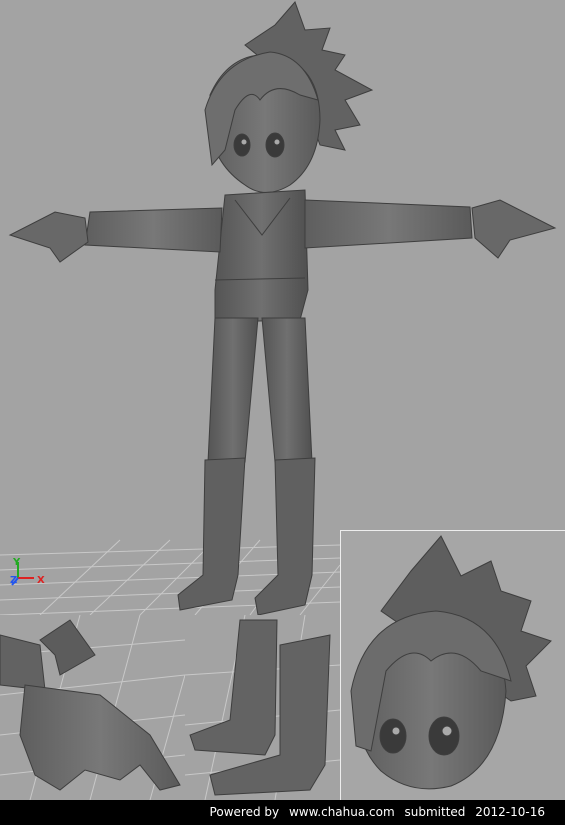  I want to click on footer-powered-by: Powered by, so click(244, 812).